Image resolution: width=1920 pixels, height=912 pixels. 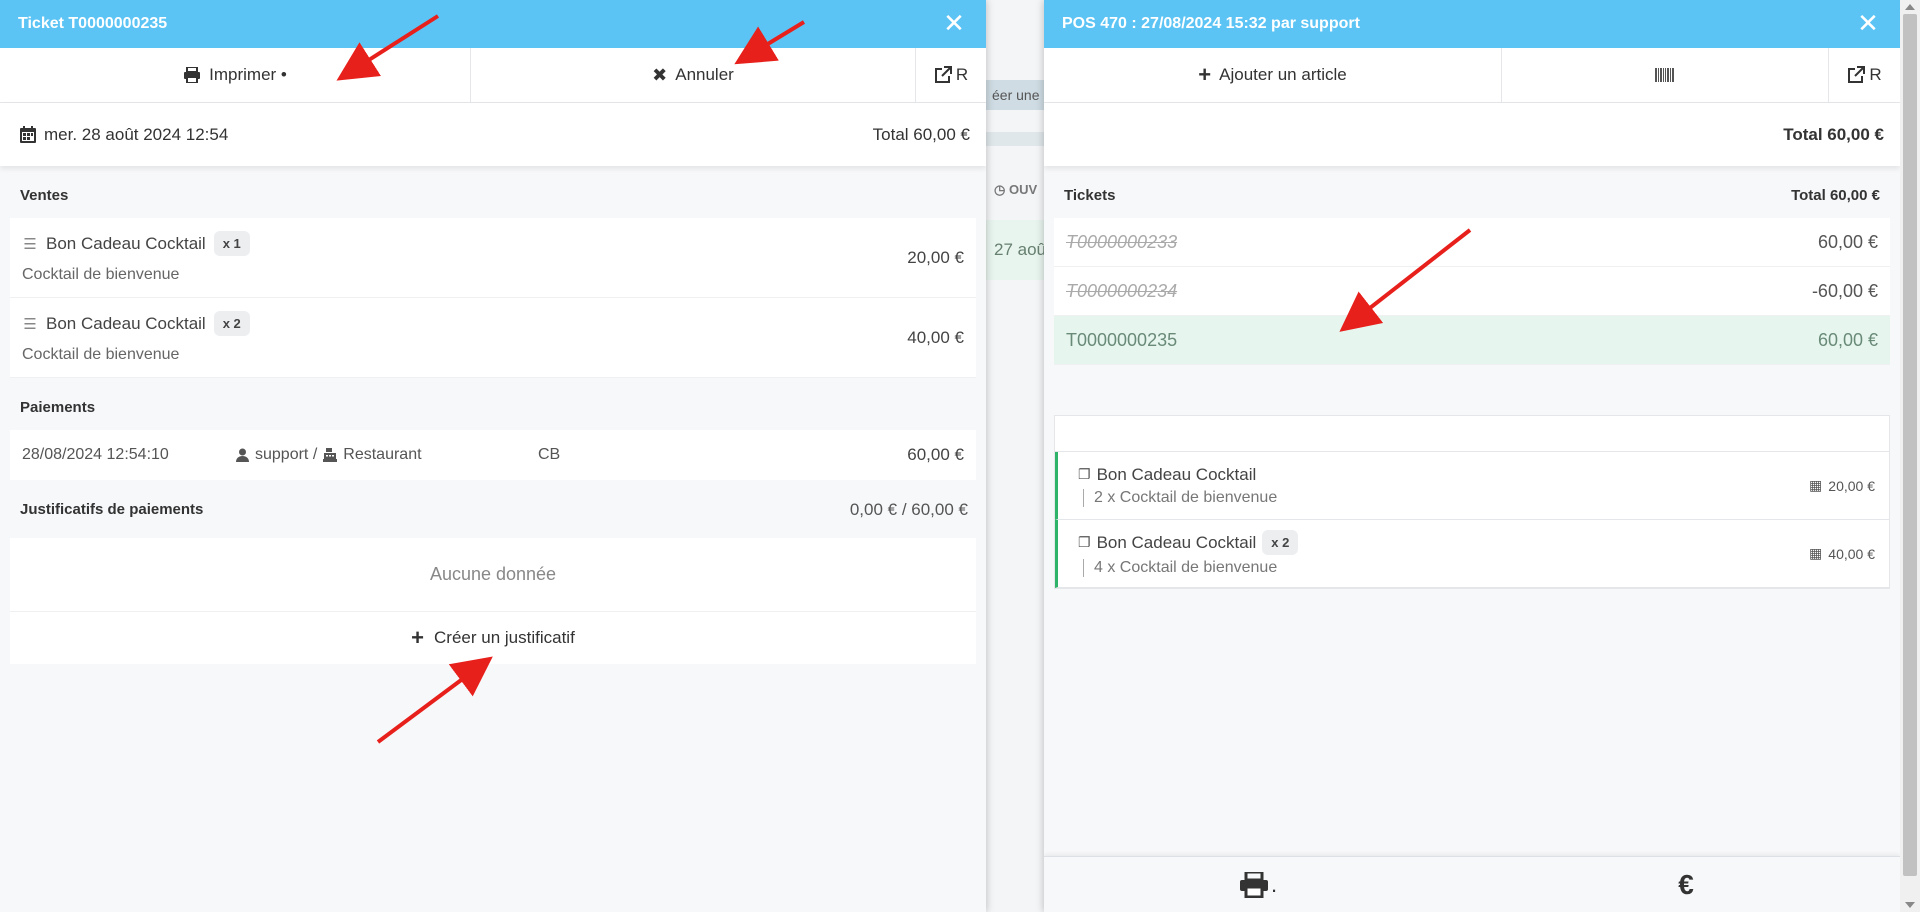 I want to click on create-proof-button: + Créer un justificatif, so click(x=493, y=638).